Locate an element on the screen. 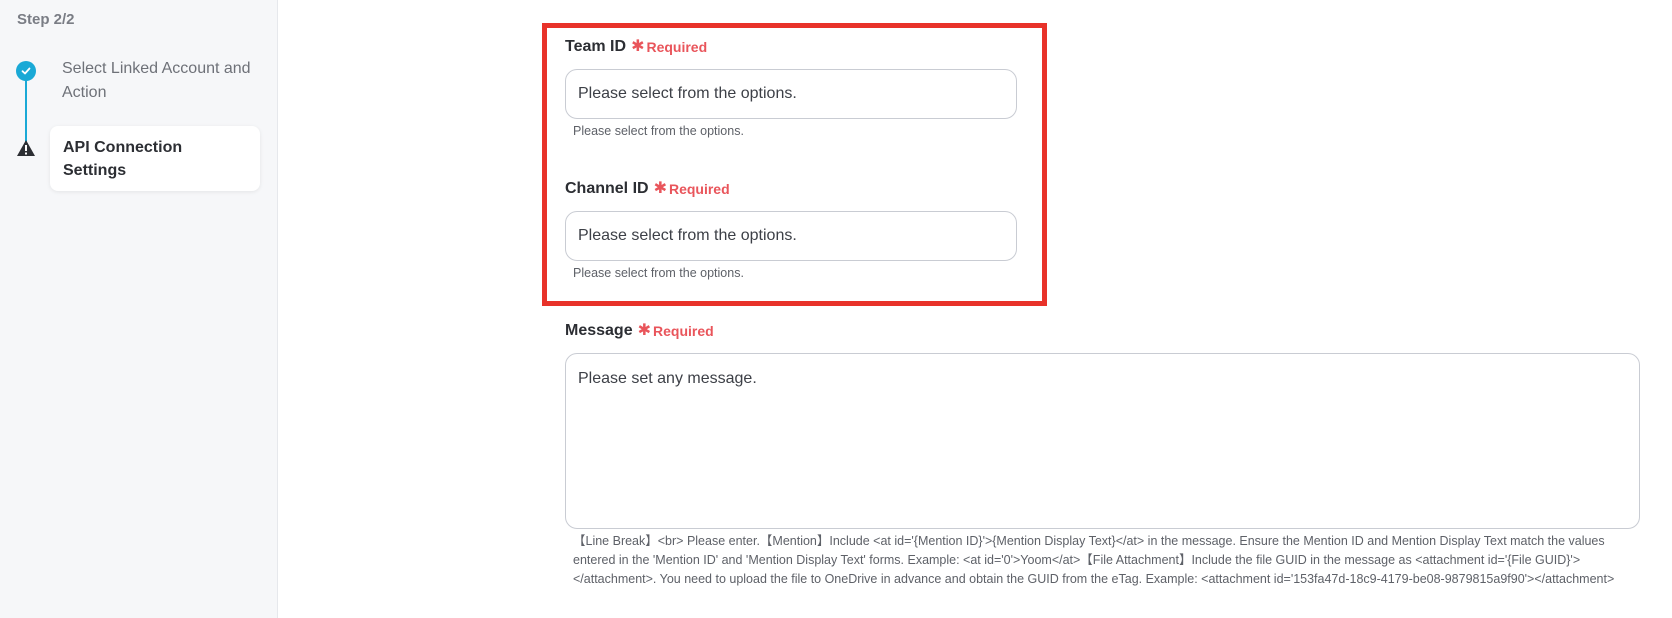 The image size is (1672, 618). team-id-select: Please select from the options. is located at coordinates (791, 94).